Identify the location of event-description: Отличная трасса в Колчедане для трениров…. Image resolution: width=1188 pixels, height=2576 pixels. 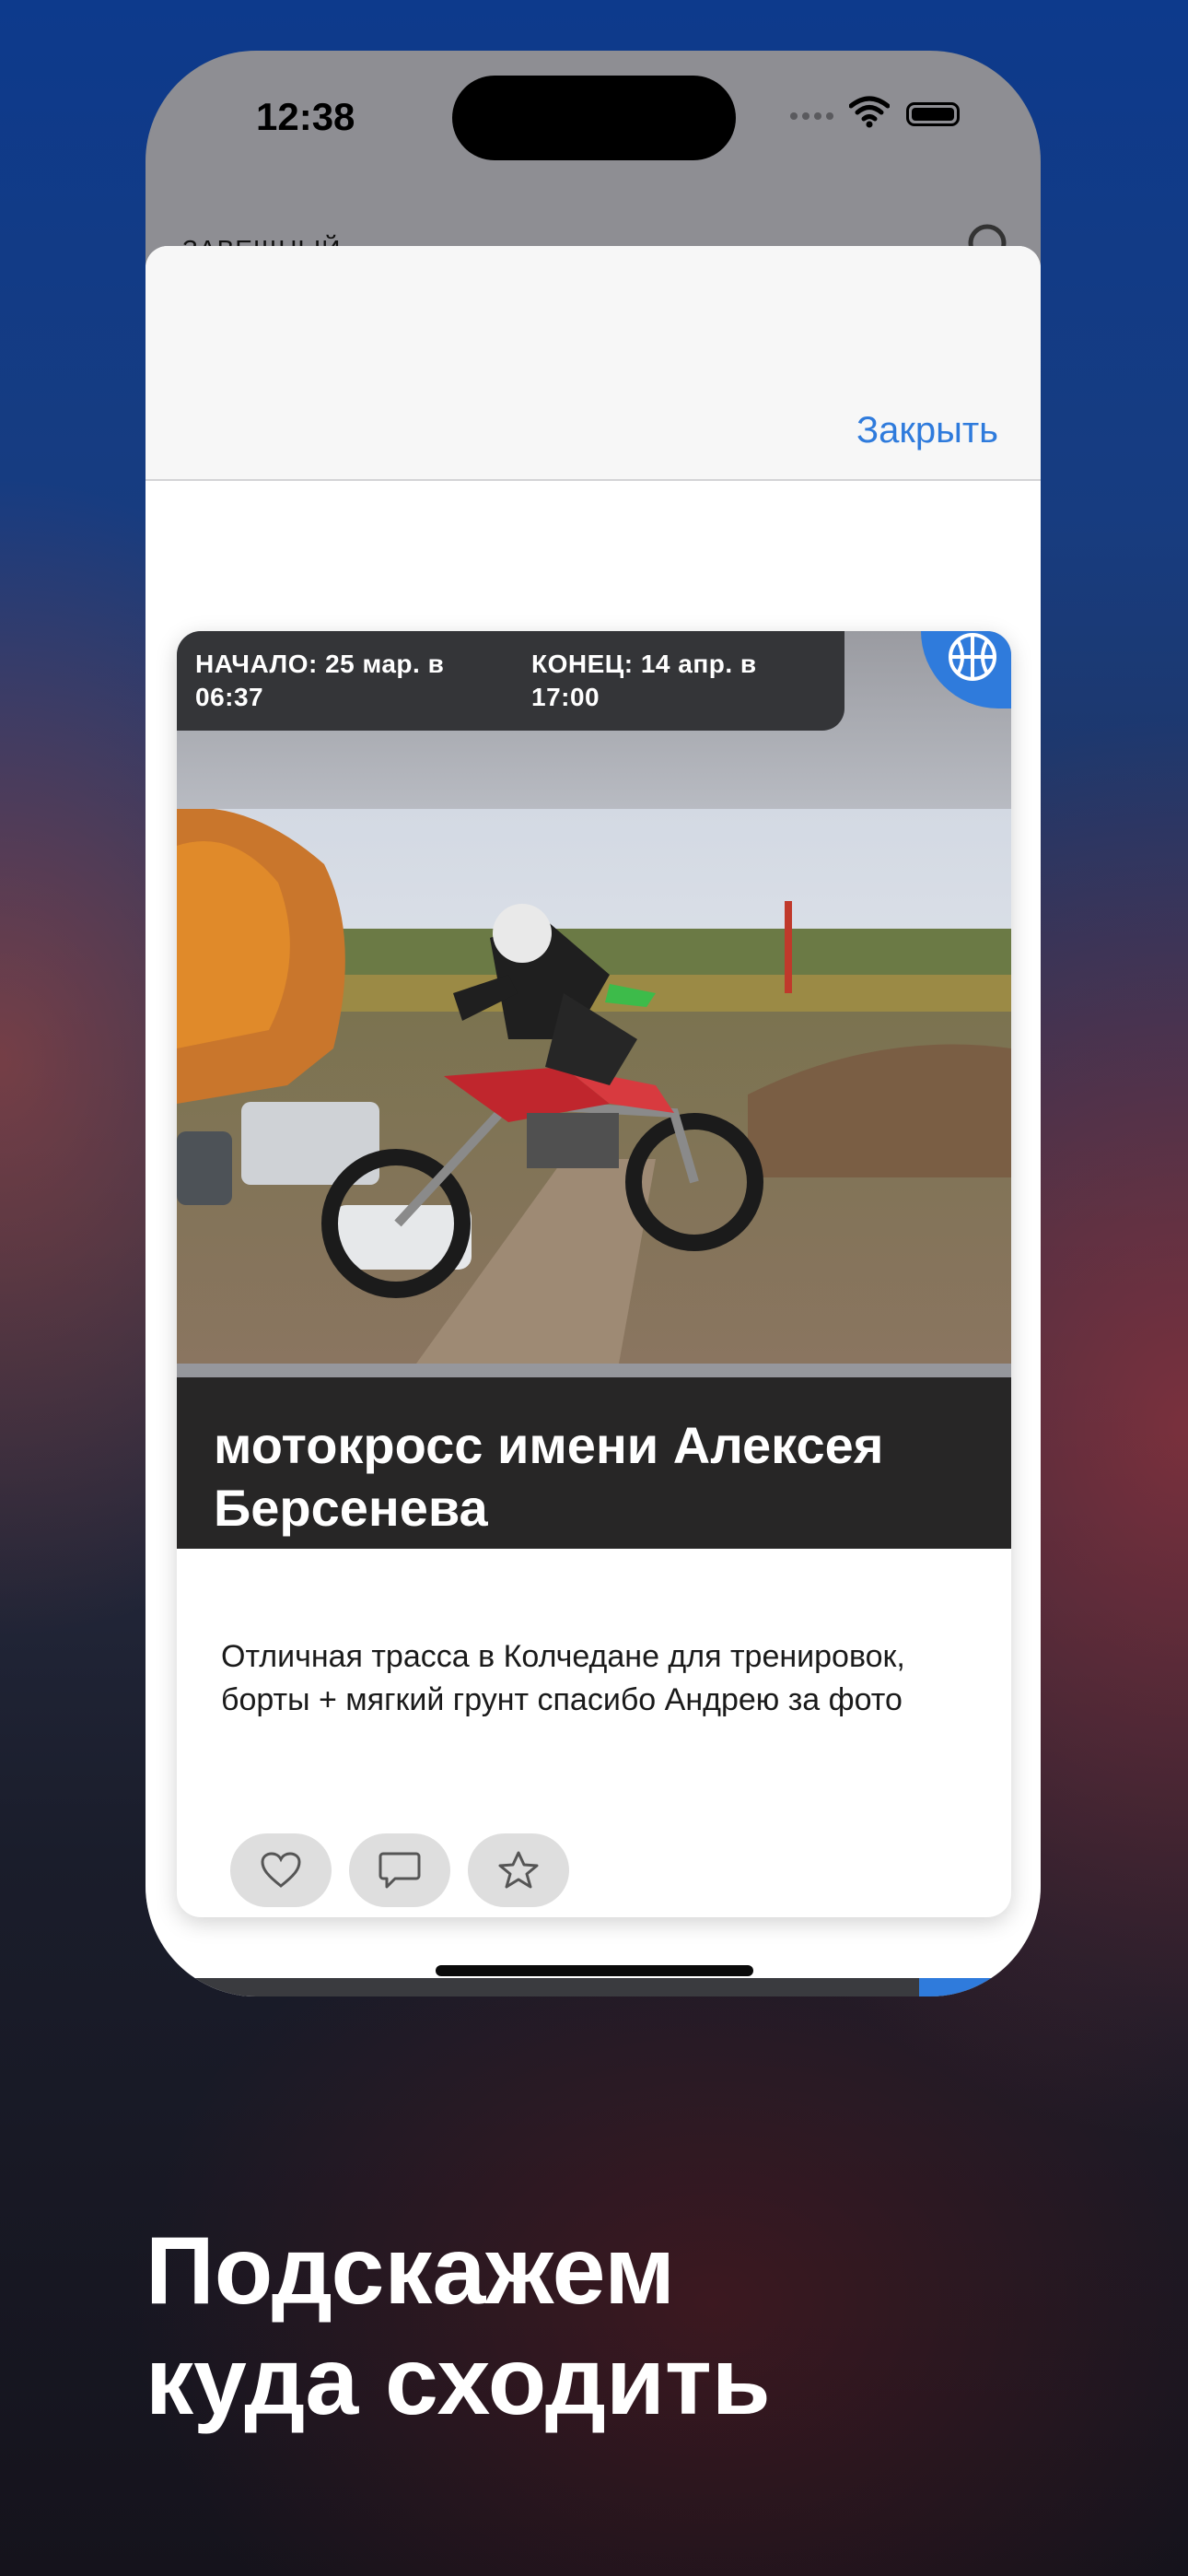
(563, 1678).